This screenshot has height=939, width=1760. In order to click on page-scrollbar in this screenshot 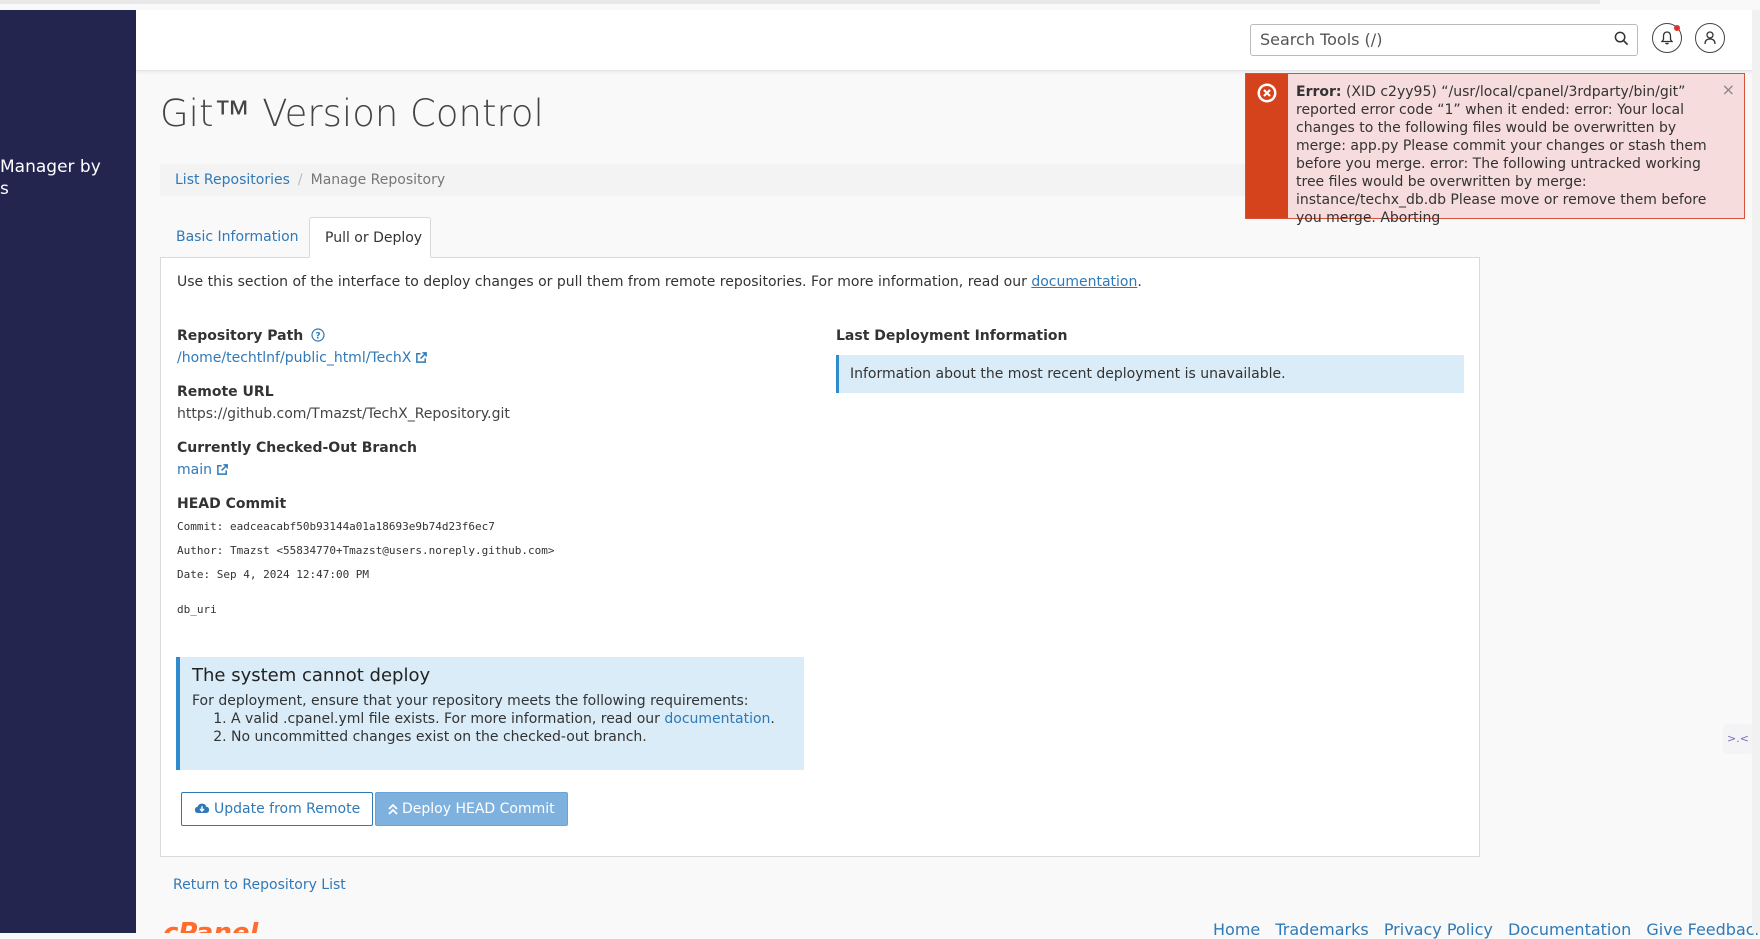, I will do `click(1756, 471)`.